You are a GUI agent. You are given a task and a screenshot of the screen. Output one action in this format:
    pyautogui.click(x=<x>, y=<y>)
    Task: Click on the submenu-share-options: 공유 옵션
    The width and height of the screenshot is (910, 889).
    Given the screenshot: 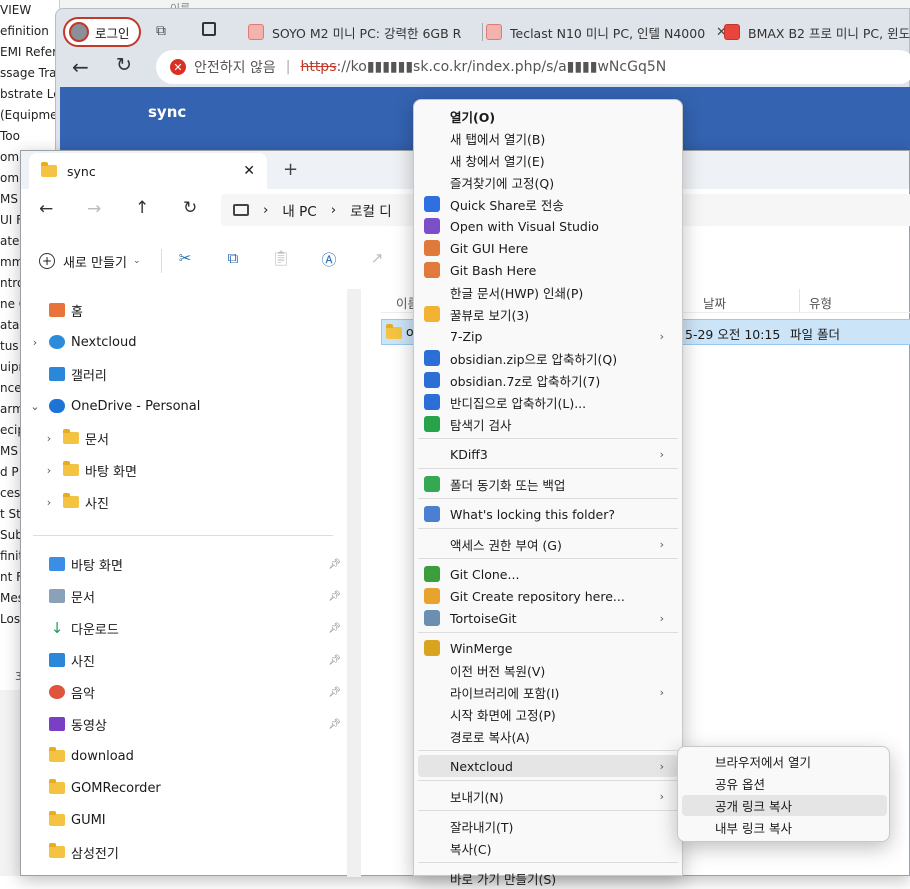 What is the action you would take?
    pyautogui.click(x=784, y=783)
    